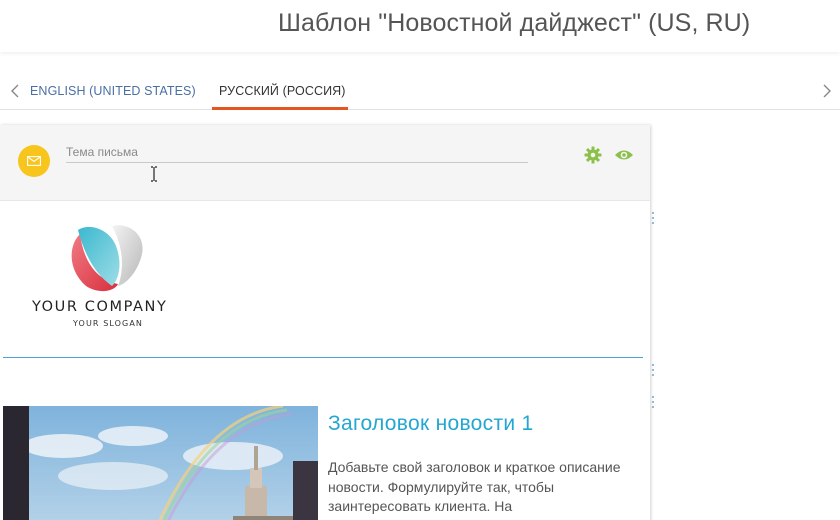 The image size is (840, 520). What do you see at coordinates (280, 108) in the screenshot?
I see `active-tab-indicator` at bounding box center [280, 108].